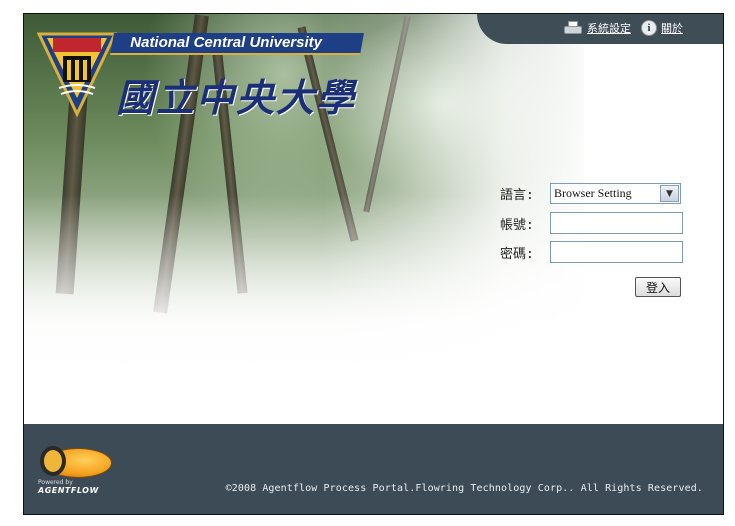 Image resolution: width=735 pixels, height=526 pixels. What do you see at coordinates (68, 490) in the screenshot?
I see `agentflow-brand: AGENTFLOW` at bounding box center [68, 490].